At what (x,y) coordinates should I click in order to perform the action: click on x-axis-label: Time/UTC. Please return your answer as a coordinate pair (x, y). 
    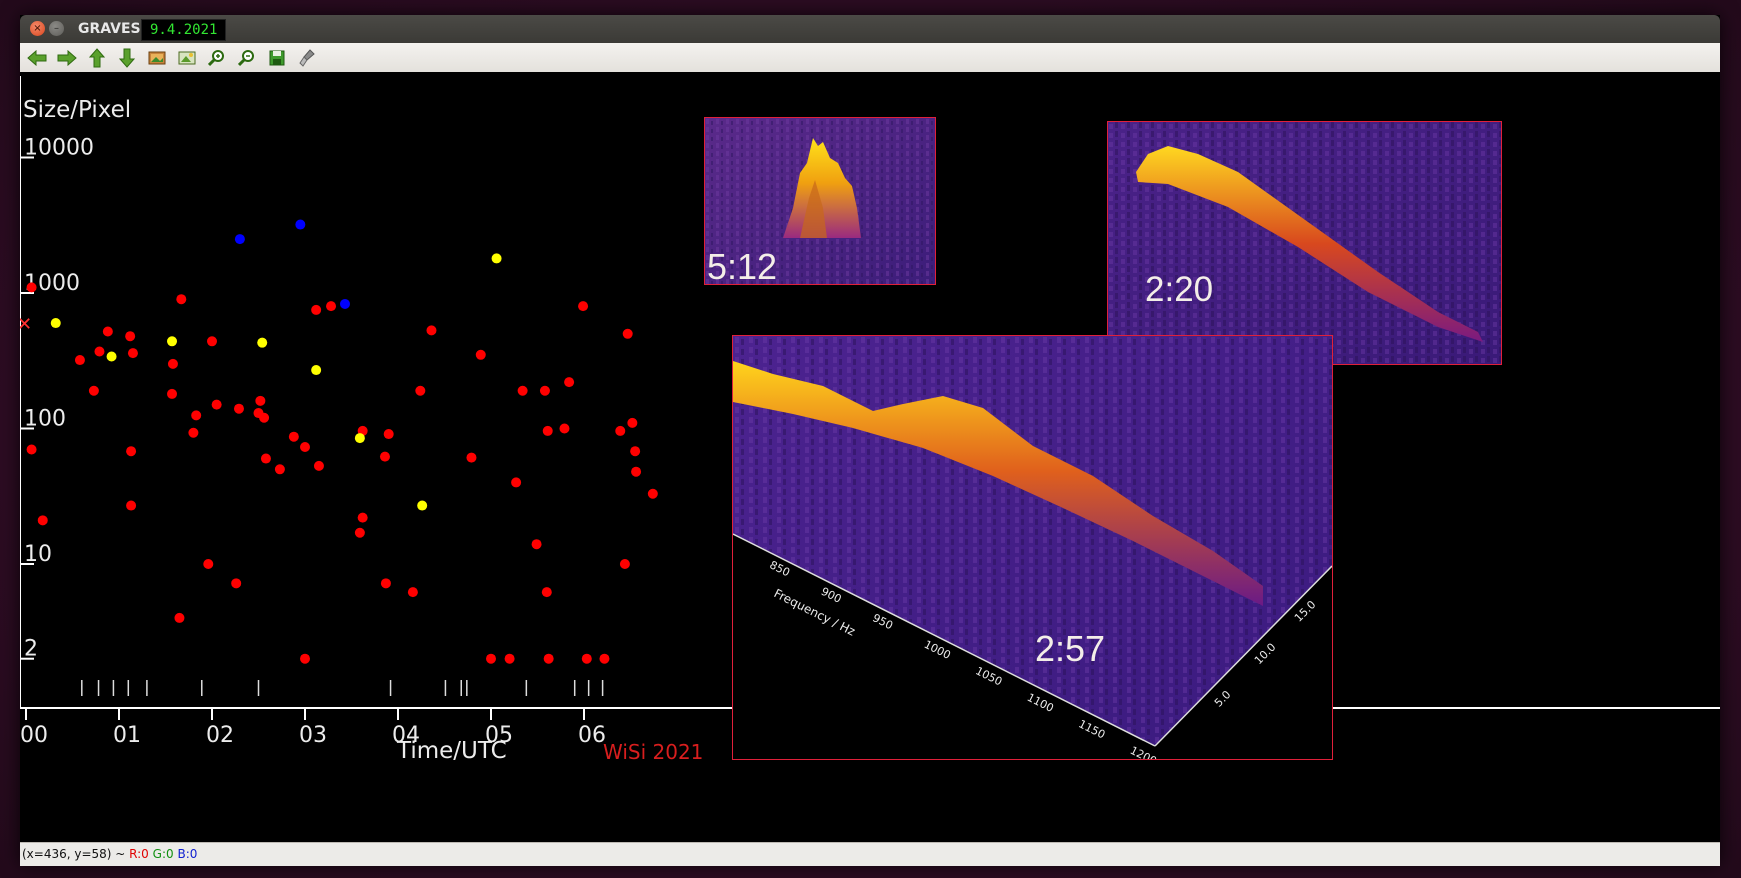
    Looking at the image, I should click on (451, 751).